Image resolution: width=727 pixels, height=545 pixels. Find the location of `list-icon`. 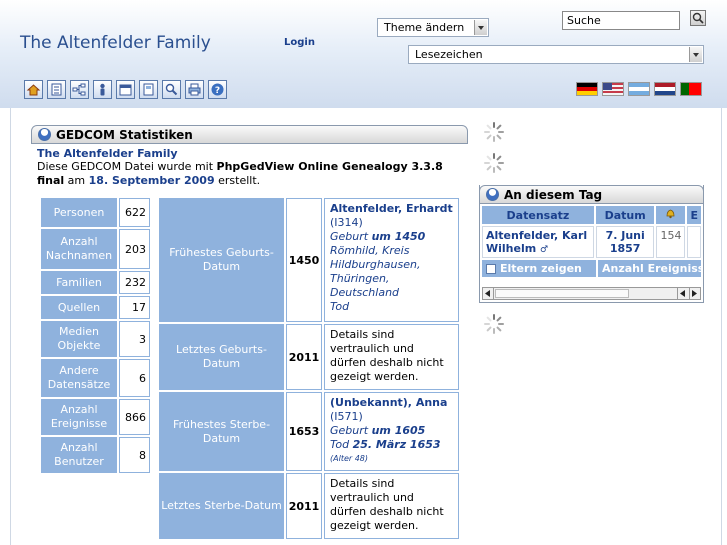

list-icon is located at coordinates (56, 89).